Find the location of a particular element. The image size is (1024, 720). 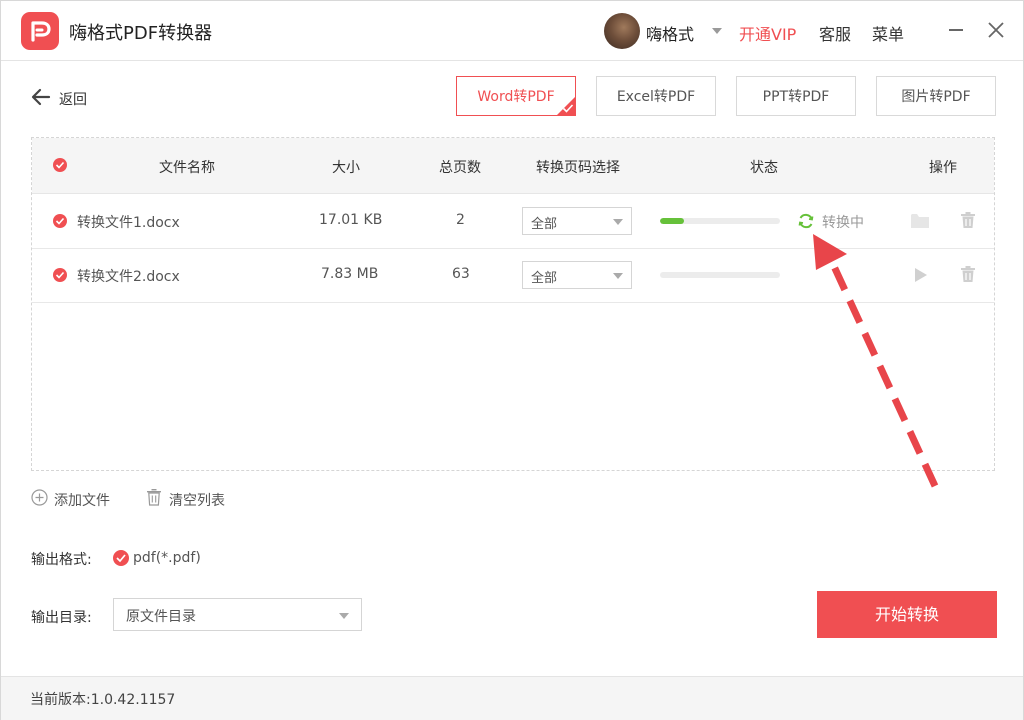

add-circle-icon is located at coordinates (39, 497).